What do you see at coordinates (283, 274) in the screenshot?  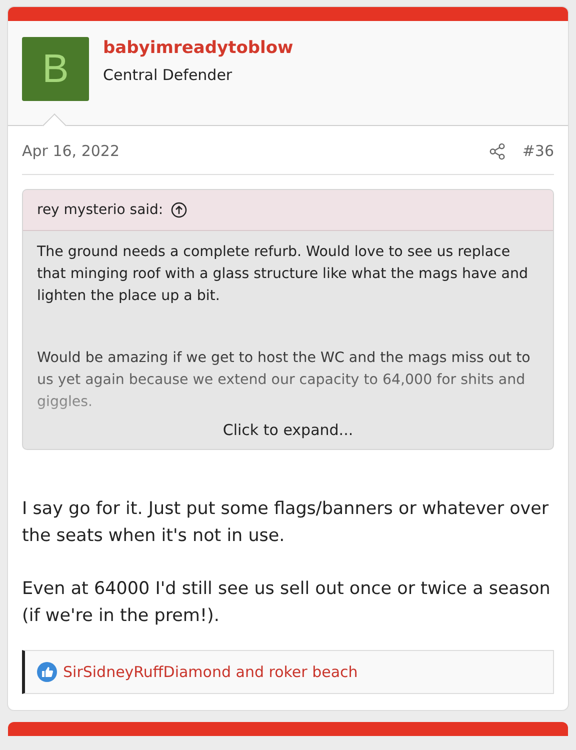 I see `quote-paragraph: The ground needs a complete refurb. Would love to see us replace that minging roof with a glass structure like what the mags have and lighten the place up a bit.` at bounding box center [283, 274].